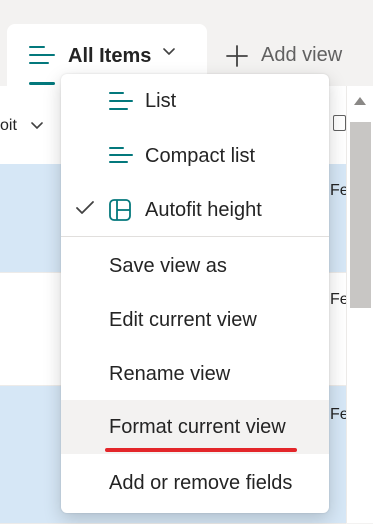  I want to click on autofit-height-icon, so click(120, 210).